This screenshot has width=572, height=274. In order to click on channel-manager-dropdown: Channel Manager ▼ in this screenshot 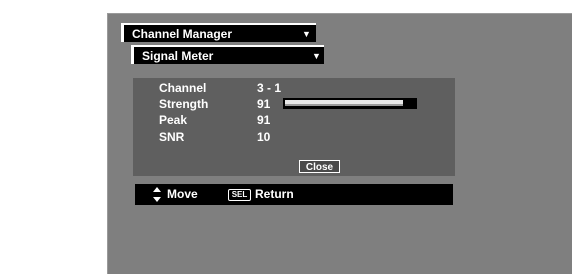, I will do `click(218, 32)`.